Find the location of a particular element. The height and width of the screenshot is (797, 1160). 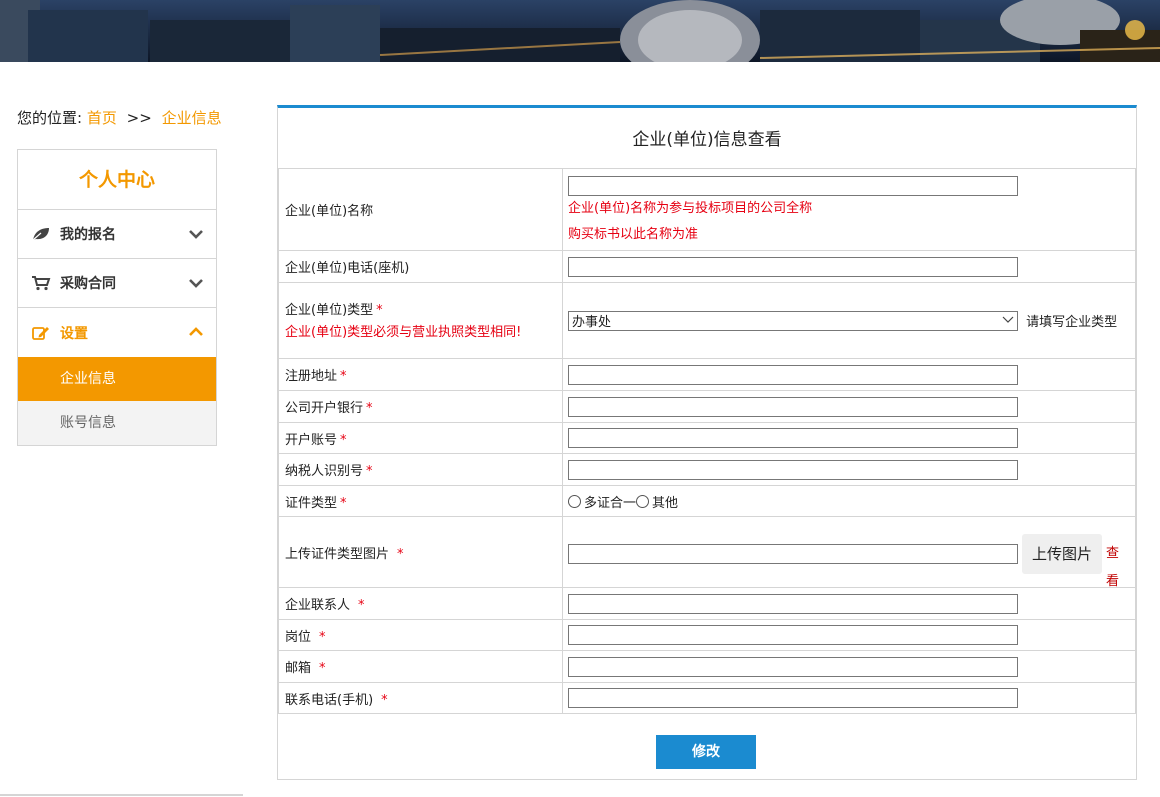

leaf-icon is located at coordinates (41, 234).